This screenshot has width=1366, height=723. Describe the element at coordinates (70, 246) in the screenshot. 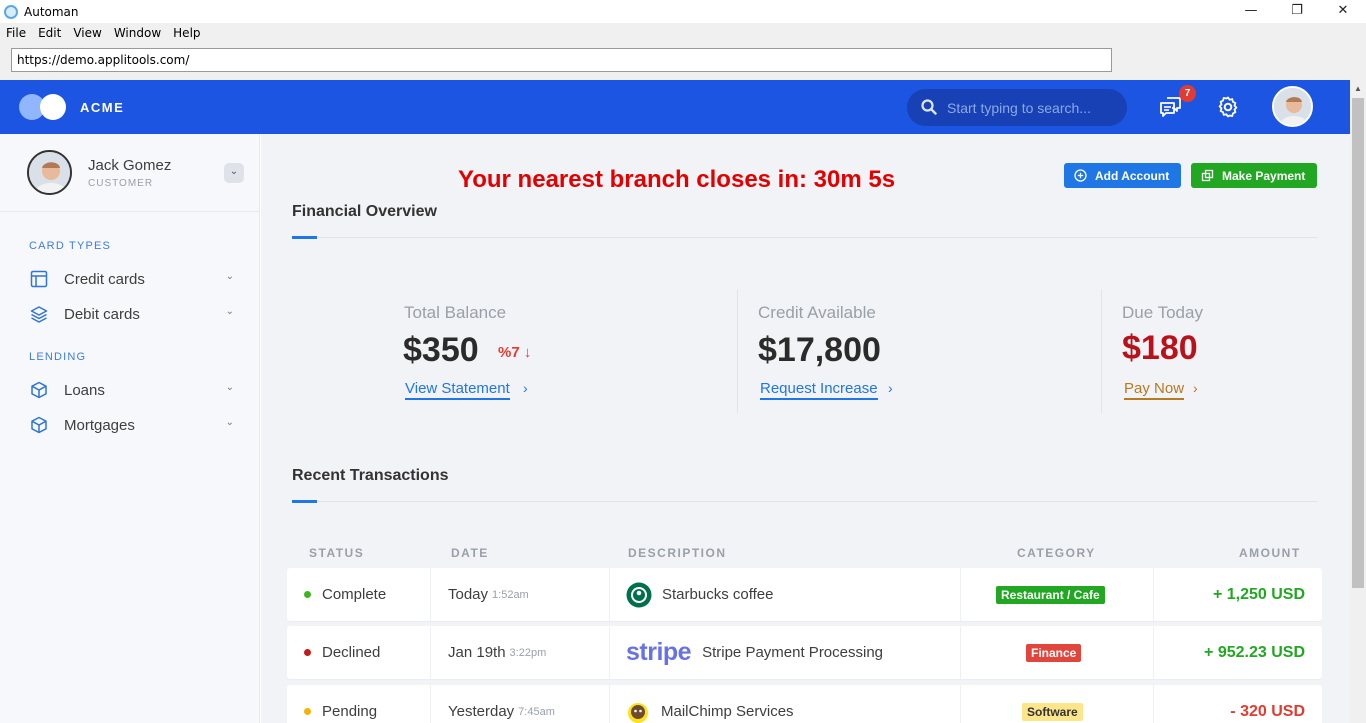

I see `section-label-card-types: CARD TYPES` at that location.